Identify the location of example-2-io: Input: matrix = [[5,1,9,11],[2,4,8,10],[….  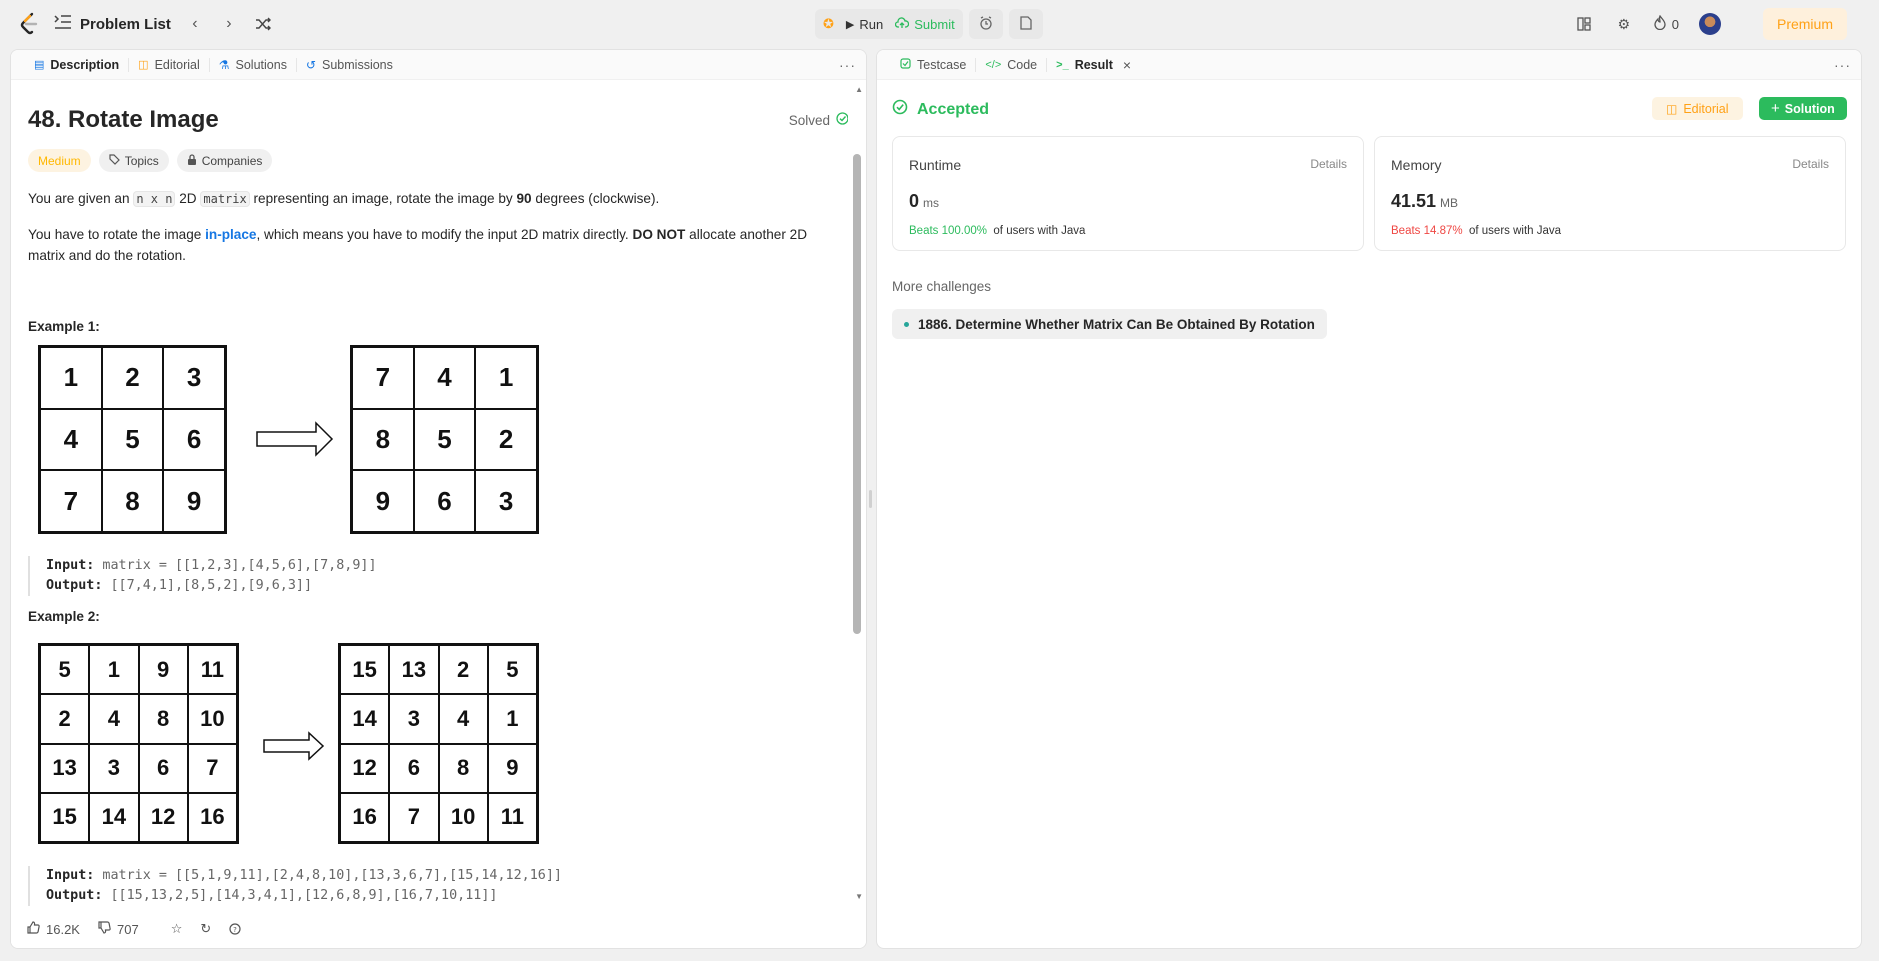
(295, 886).